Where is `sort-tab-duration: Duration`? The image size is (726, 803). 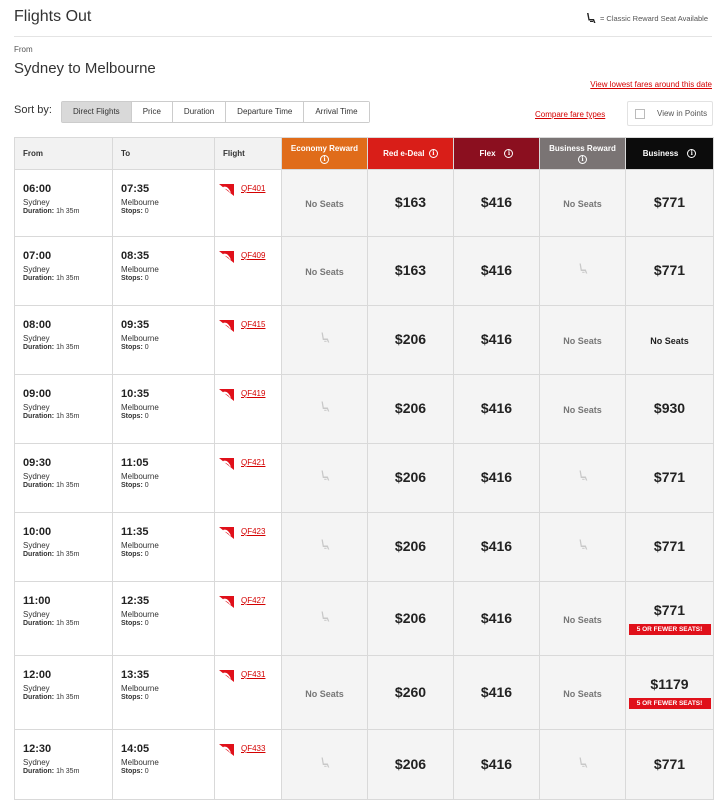 sort-tab-duration: Duration is located at coordinates (199, 112).